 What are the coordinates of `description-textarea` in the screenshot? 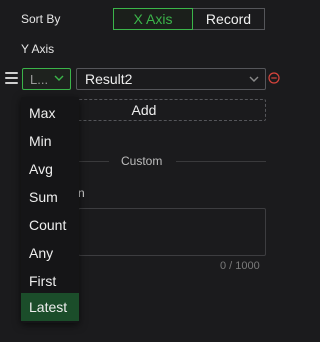 It's located at (172, 232).